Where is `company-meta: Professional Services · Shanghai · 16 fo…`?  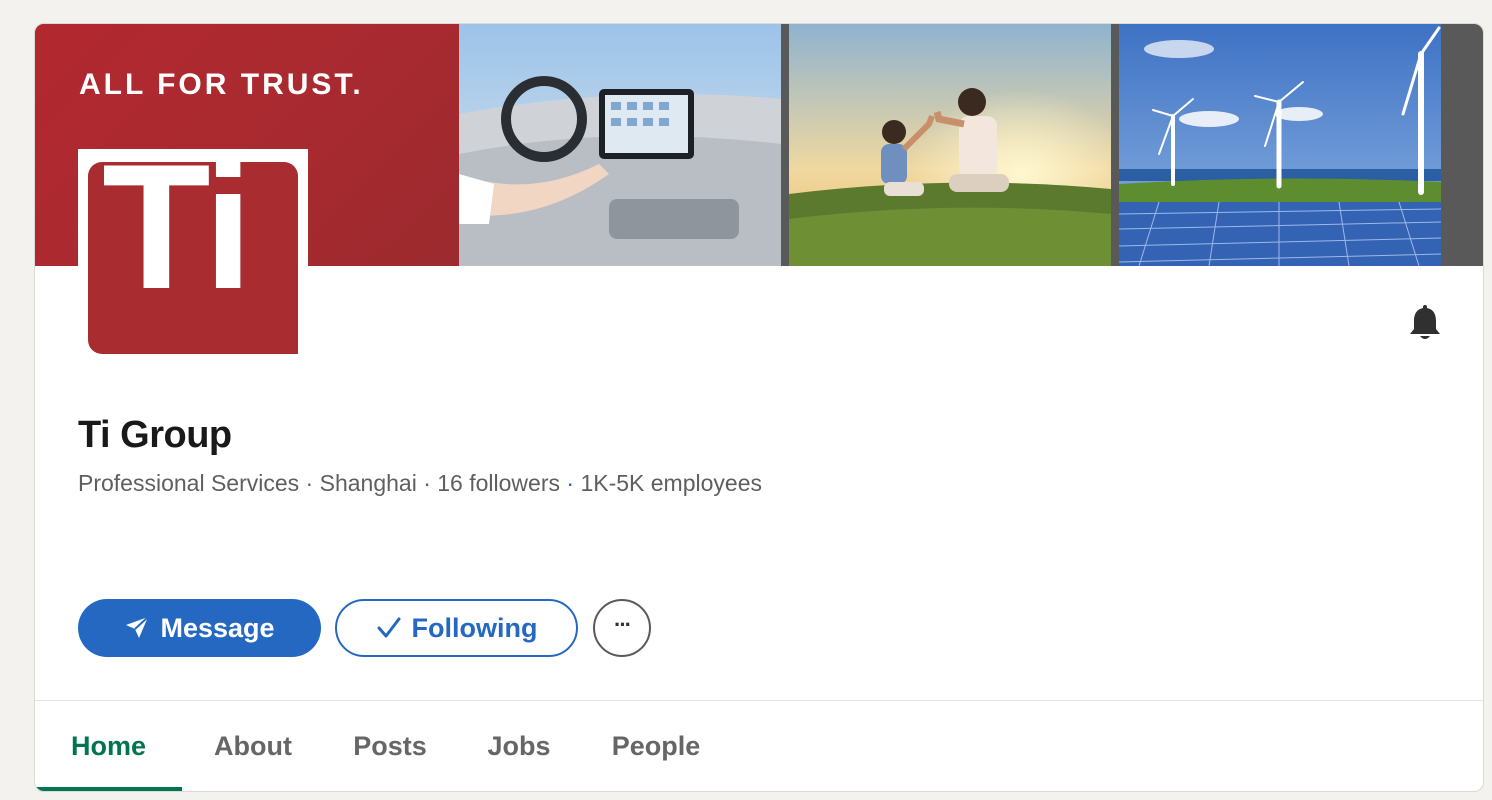 company-meta: Professional Services · Shanghai · 16 fo… is located at coordinates (420, 483).